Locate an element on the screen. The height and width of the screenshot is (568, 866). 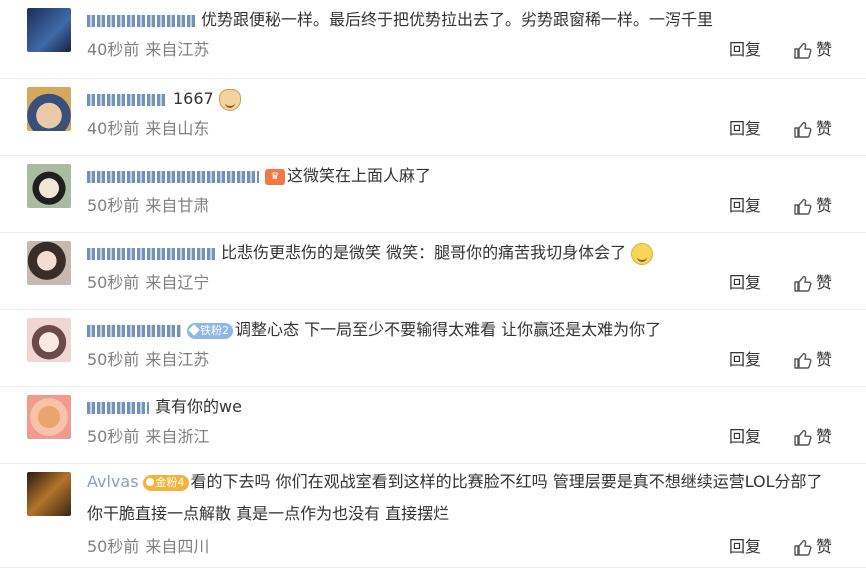
comment-text: 优势跟便秘一样。最后终于把优势拉出去了。劣势跟窗稀一样。一泻千里 is located at coordinates (457, 19).